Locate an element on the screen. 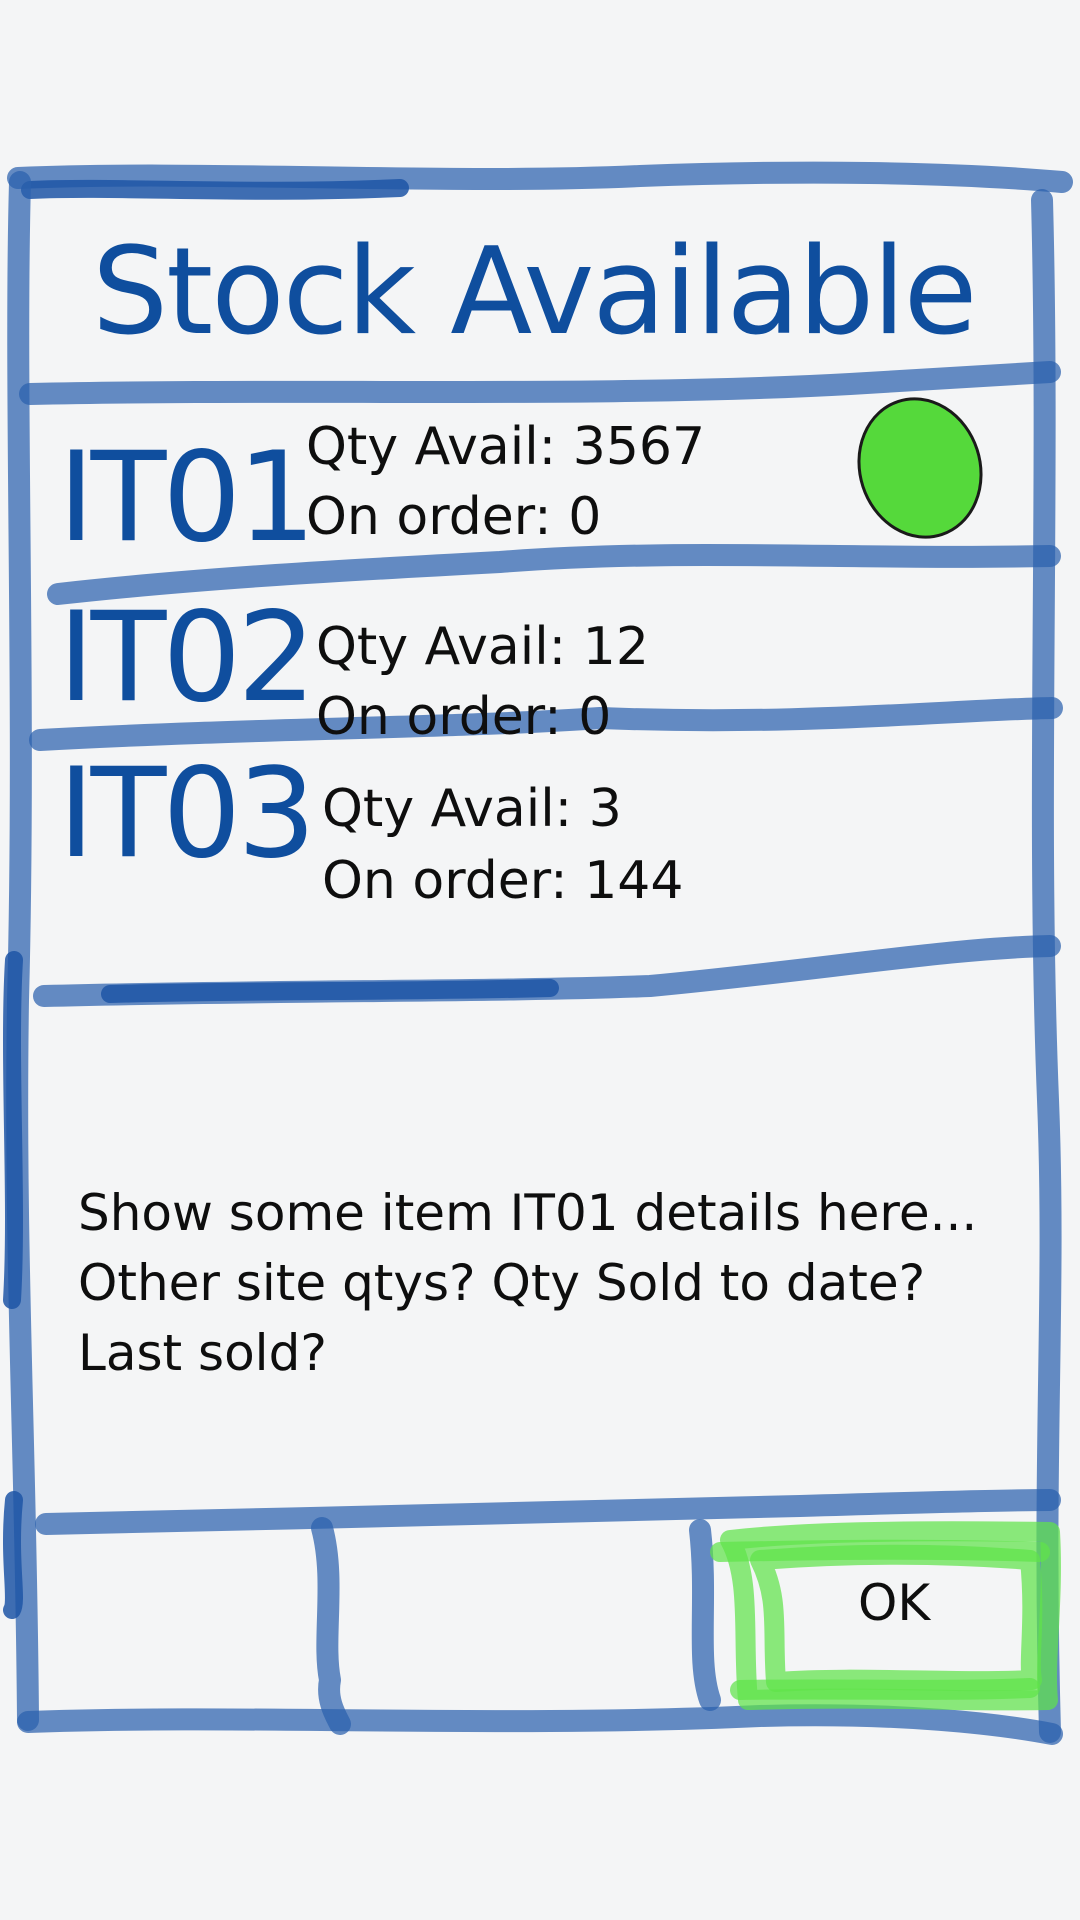 This screenshot has width=1080, height=1920. status-indicator-dot is located at coordinates (920, 468).